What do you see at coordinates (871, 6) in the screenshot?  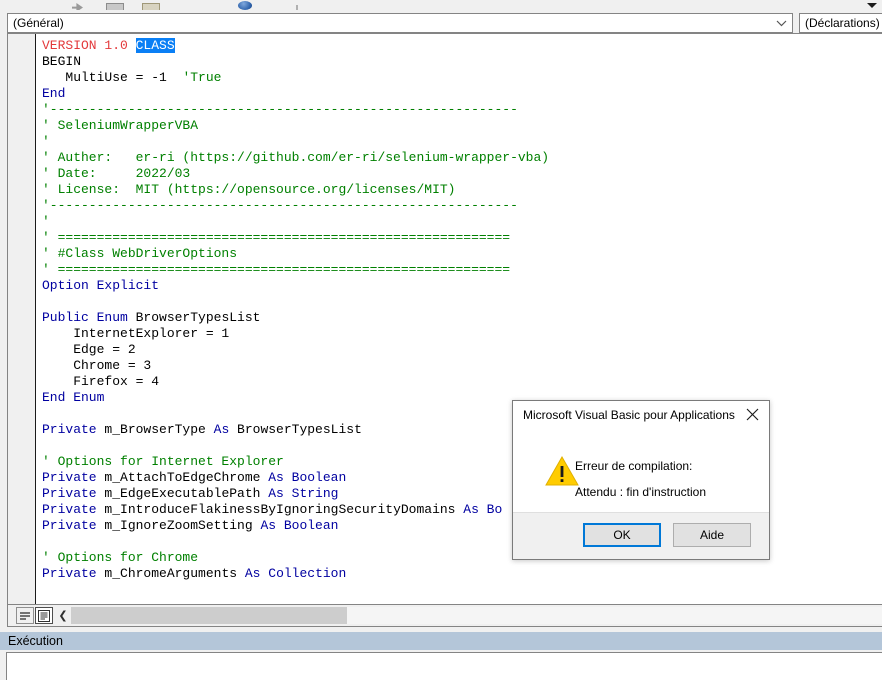 I see `toolbar-overflow-chevron-icon` at bounding box center [871, 6].